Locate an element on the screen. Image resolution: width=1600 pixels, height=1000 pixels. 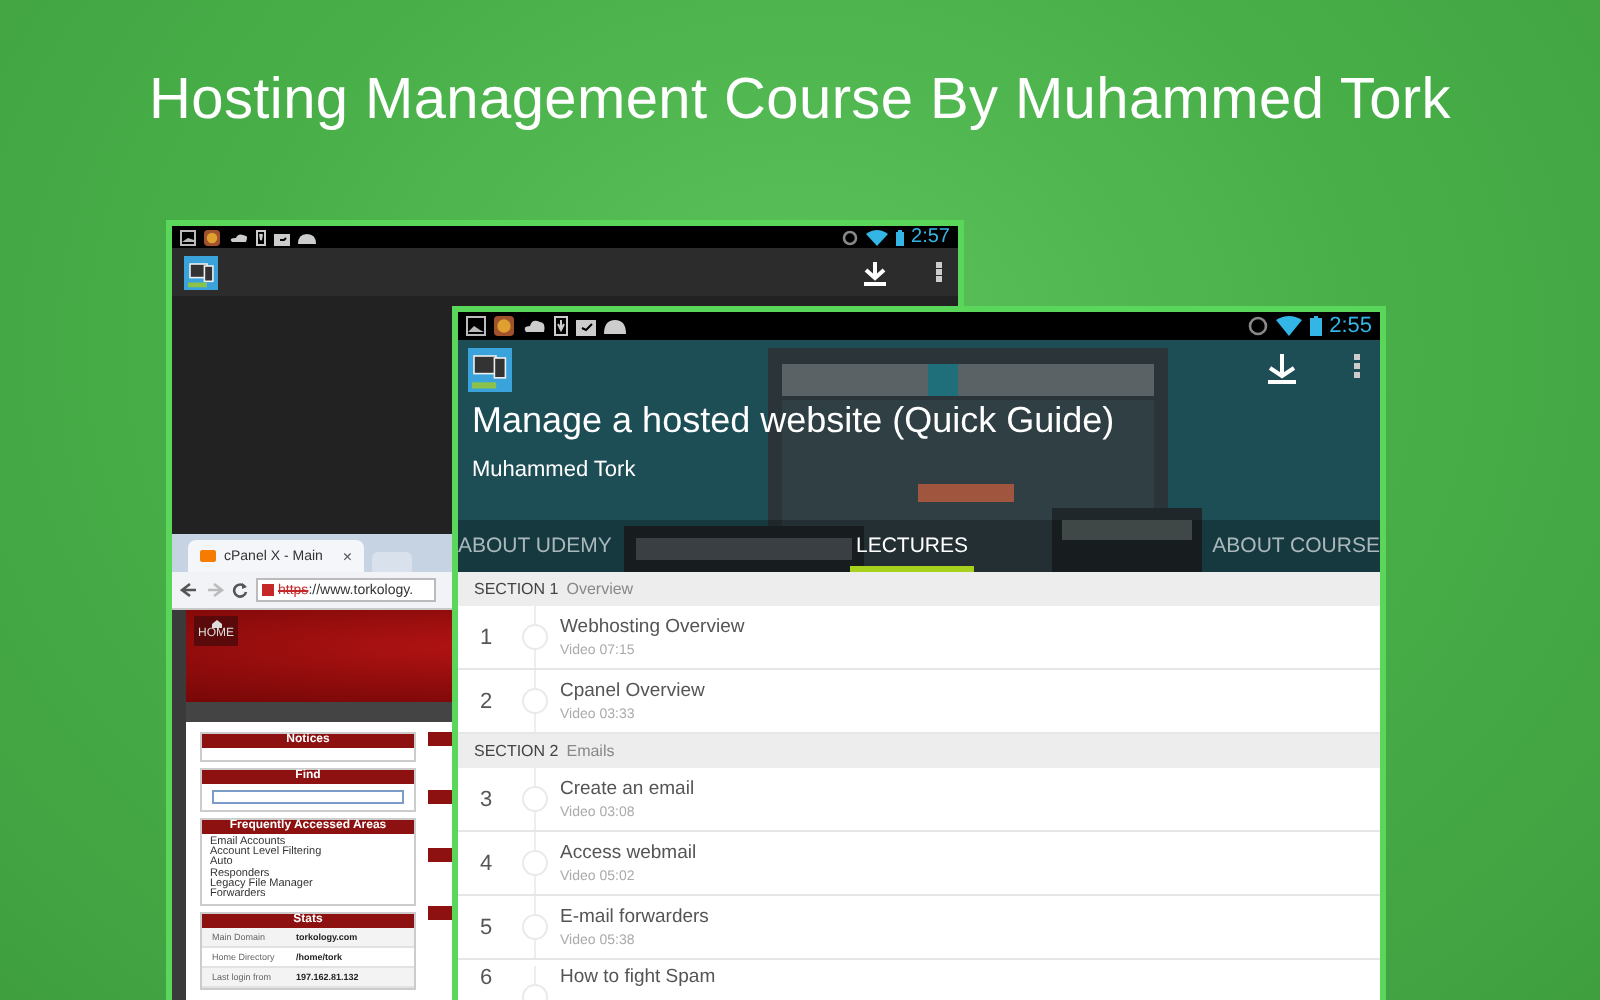
status-time: 2:57 is located at coordinates (930, 237).